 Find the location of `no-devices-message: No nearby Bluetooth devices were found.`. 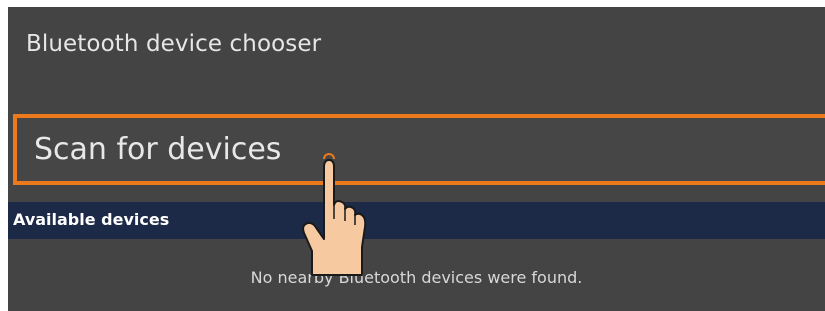

no-devices-message: No nearby Bluetooth devices were found. is located at coordinates (416, 277).